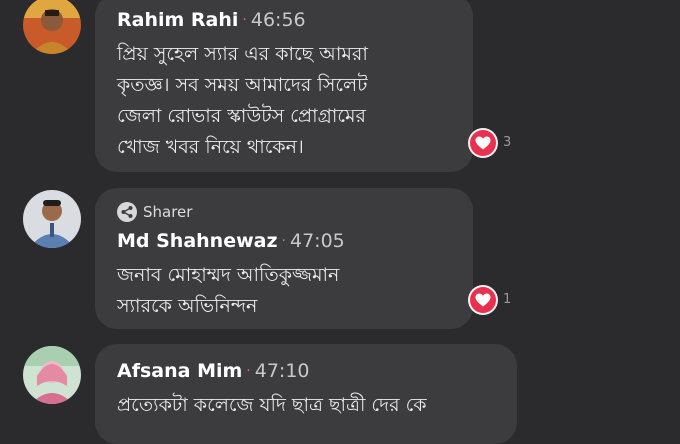 The height and width of the screenshot is (444, 680). I want to click on comment-line: জেলা রোভার স্কাউটস প্রোগ্রামের, so click(241, 116).